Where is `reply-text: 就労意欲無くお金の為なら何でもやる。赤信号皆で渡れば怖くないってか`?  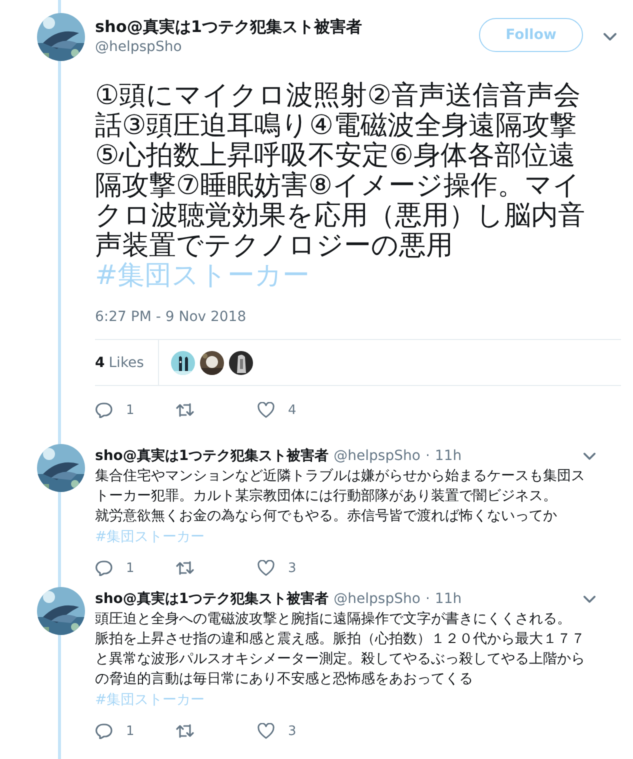 reply-text: 就労意欲無くお金の為なら何でもやる。赤信号皆で渡れば怖くないってか is located at coordinates (326, 516).